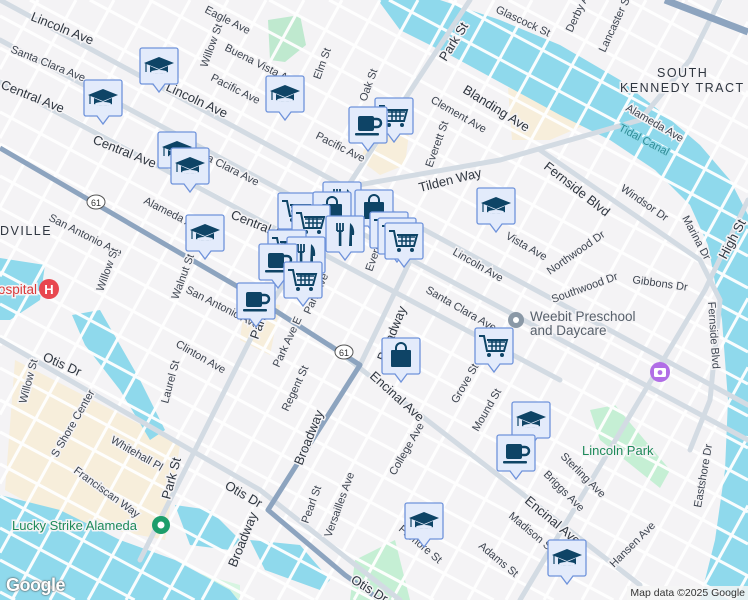 The height and width of the screenshot is (600, 748). What do you see at coordinates (296, 388) in the screenshot?
I see `street-label: Regent St` at bounding box center [296, 388].